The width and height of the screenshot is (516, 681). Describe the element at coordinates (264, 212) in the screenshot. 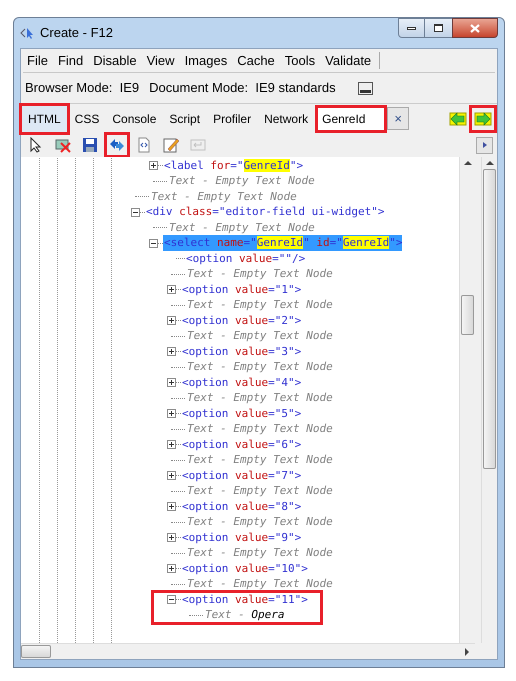

I see `element-node: <div class="editor-field ui-widget">` at that location.